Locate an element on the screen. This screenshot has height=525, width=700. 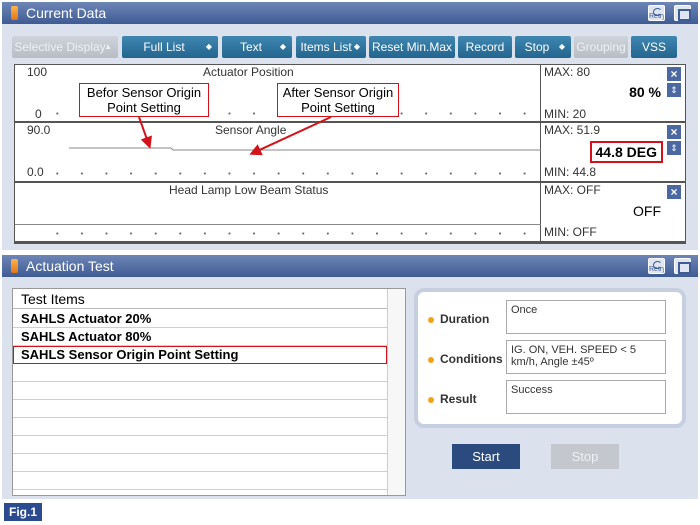
conditions-label: Conditions is located at coordinates (465, 359).